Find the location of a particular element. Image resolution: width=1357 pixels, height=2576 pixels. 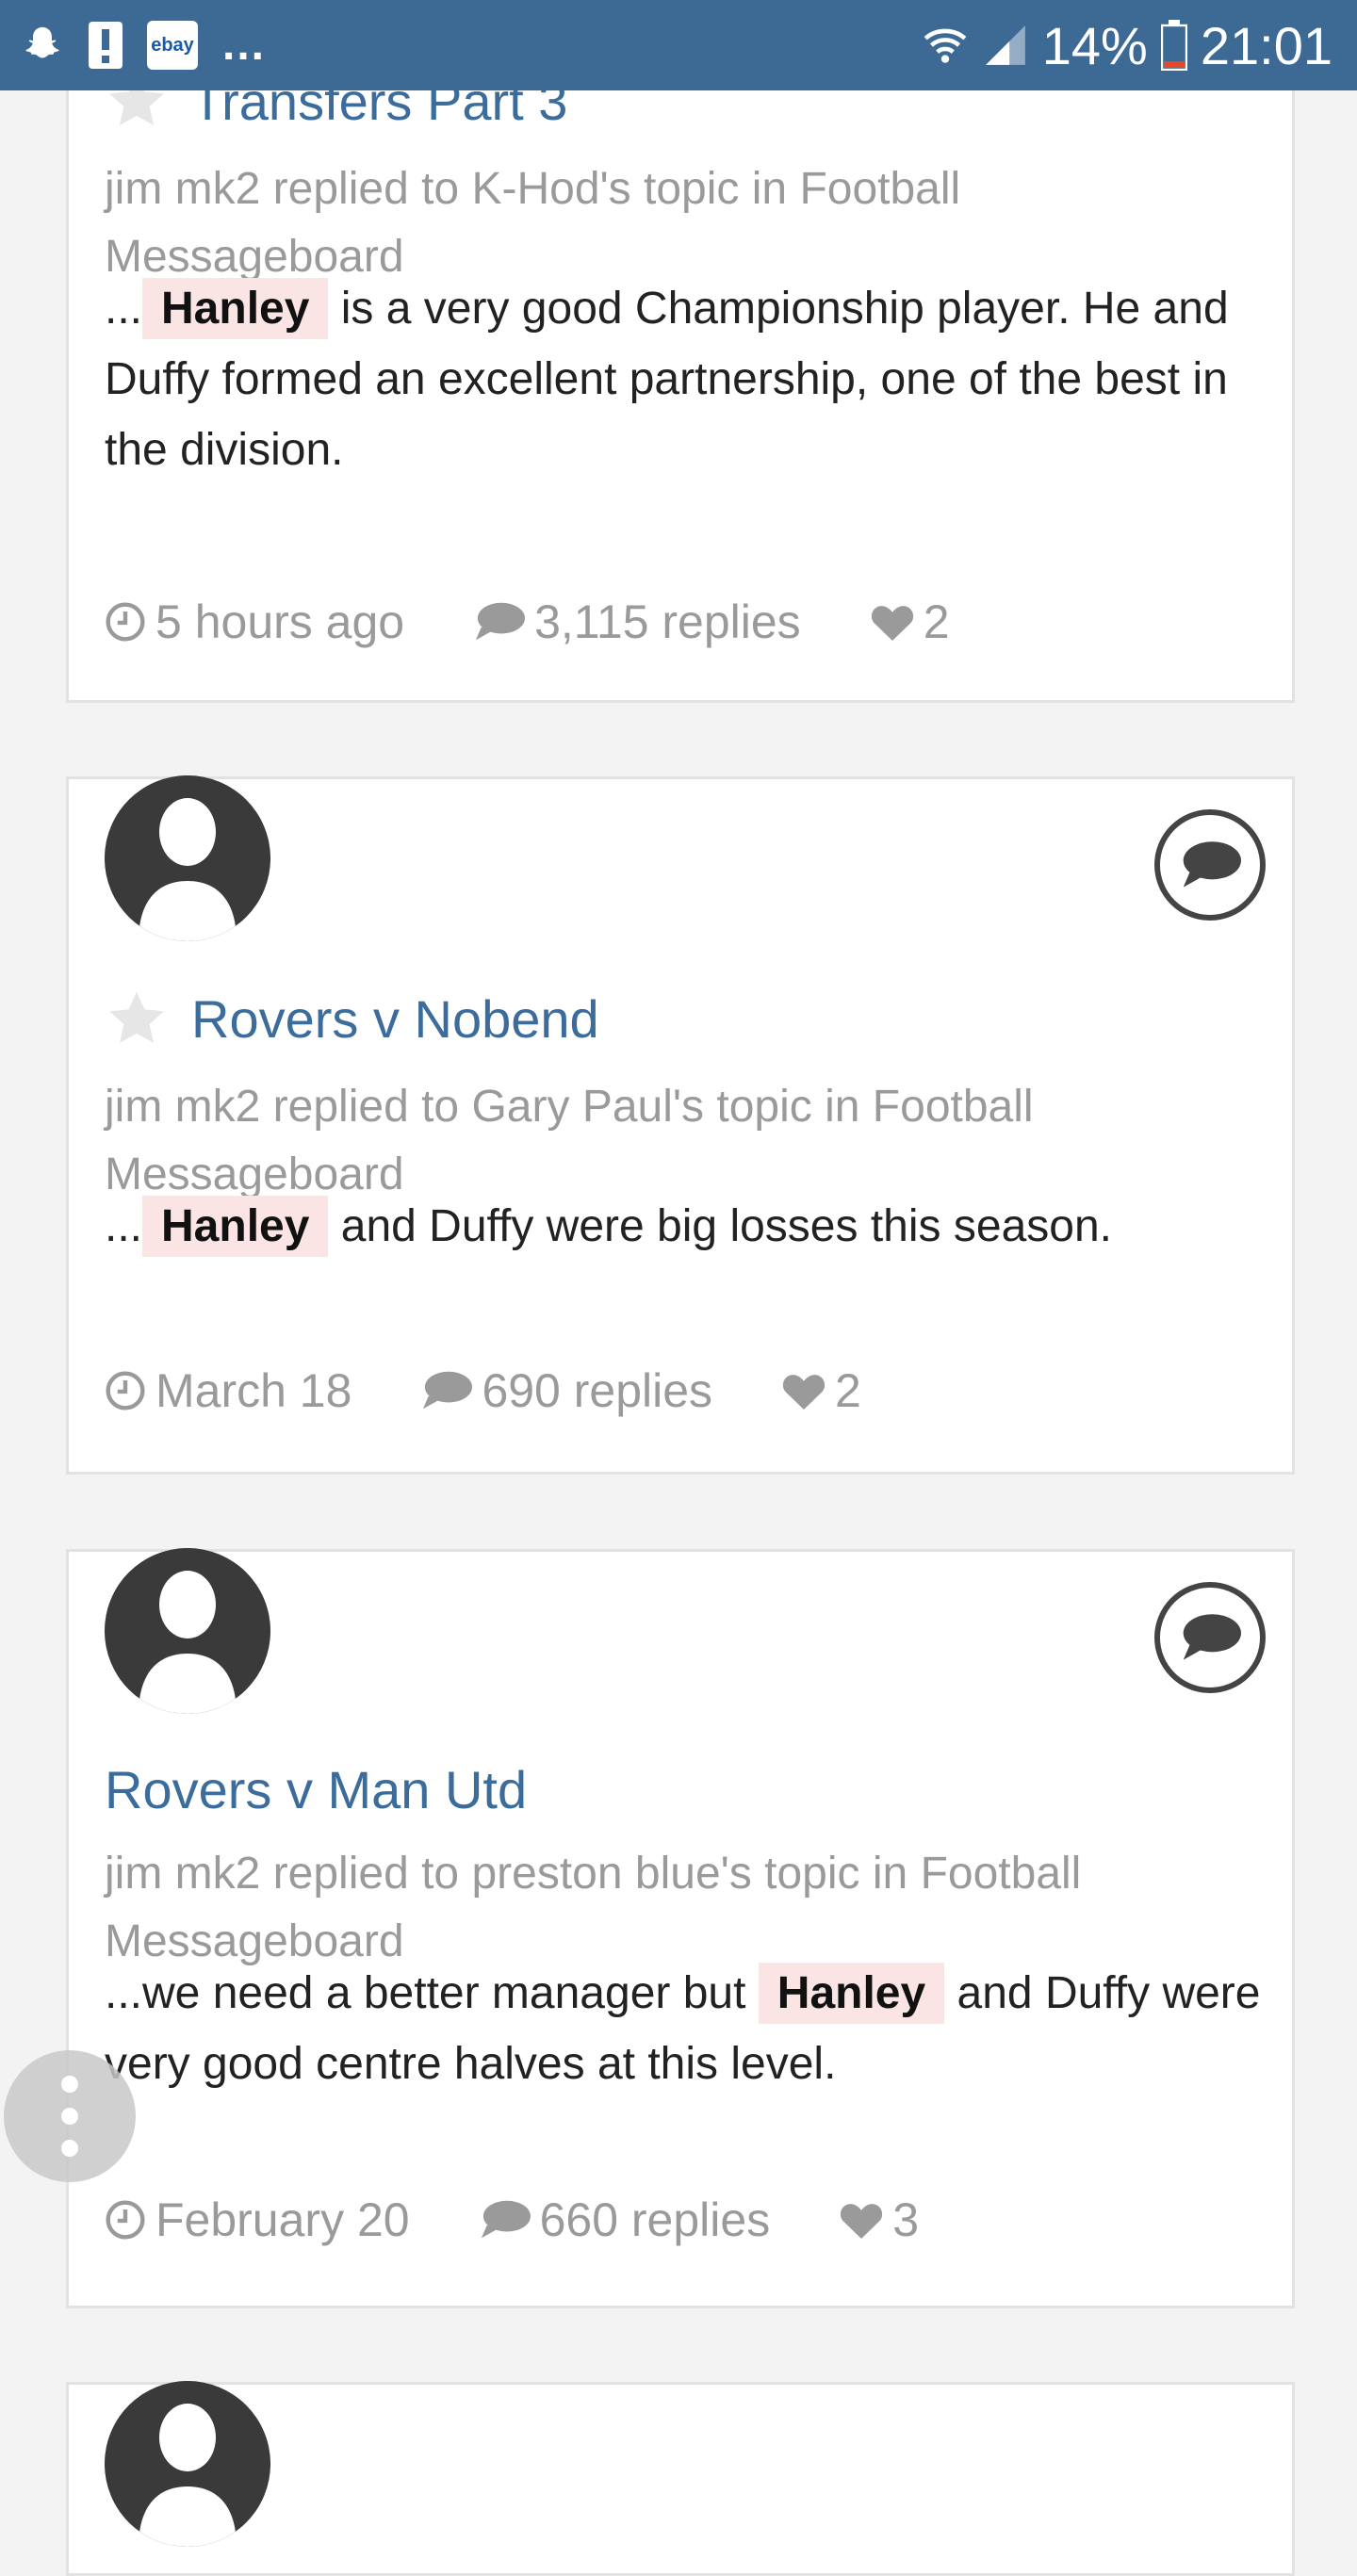

post-replies-label: 690 replies is located at coordinates (597, 1390).